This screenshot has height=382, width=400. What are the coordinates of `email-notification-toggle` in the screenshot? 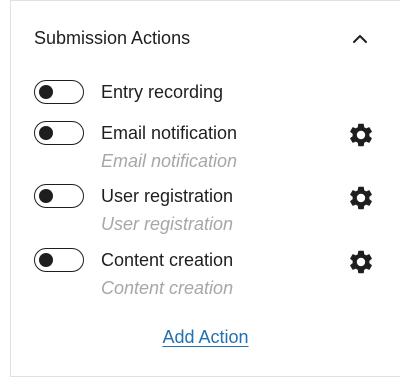 It's located at (59, 133).